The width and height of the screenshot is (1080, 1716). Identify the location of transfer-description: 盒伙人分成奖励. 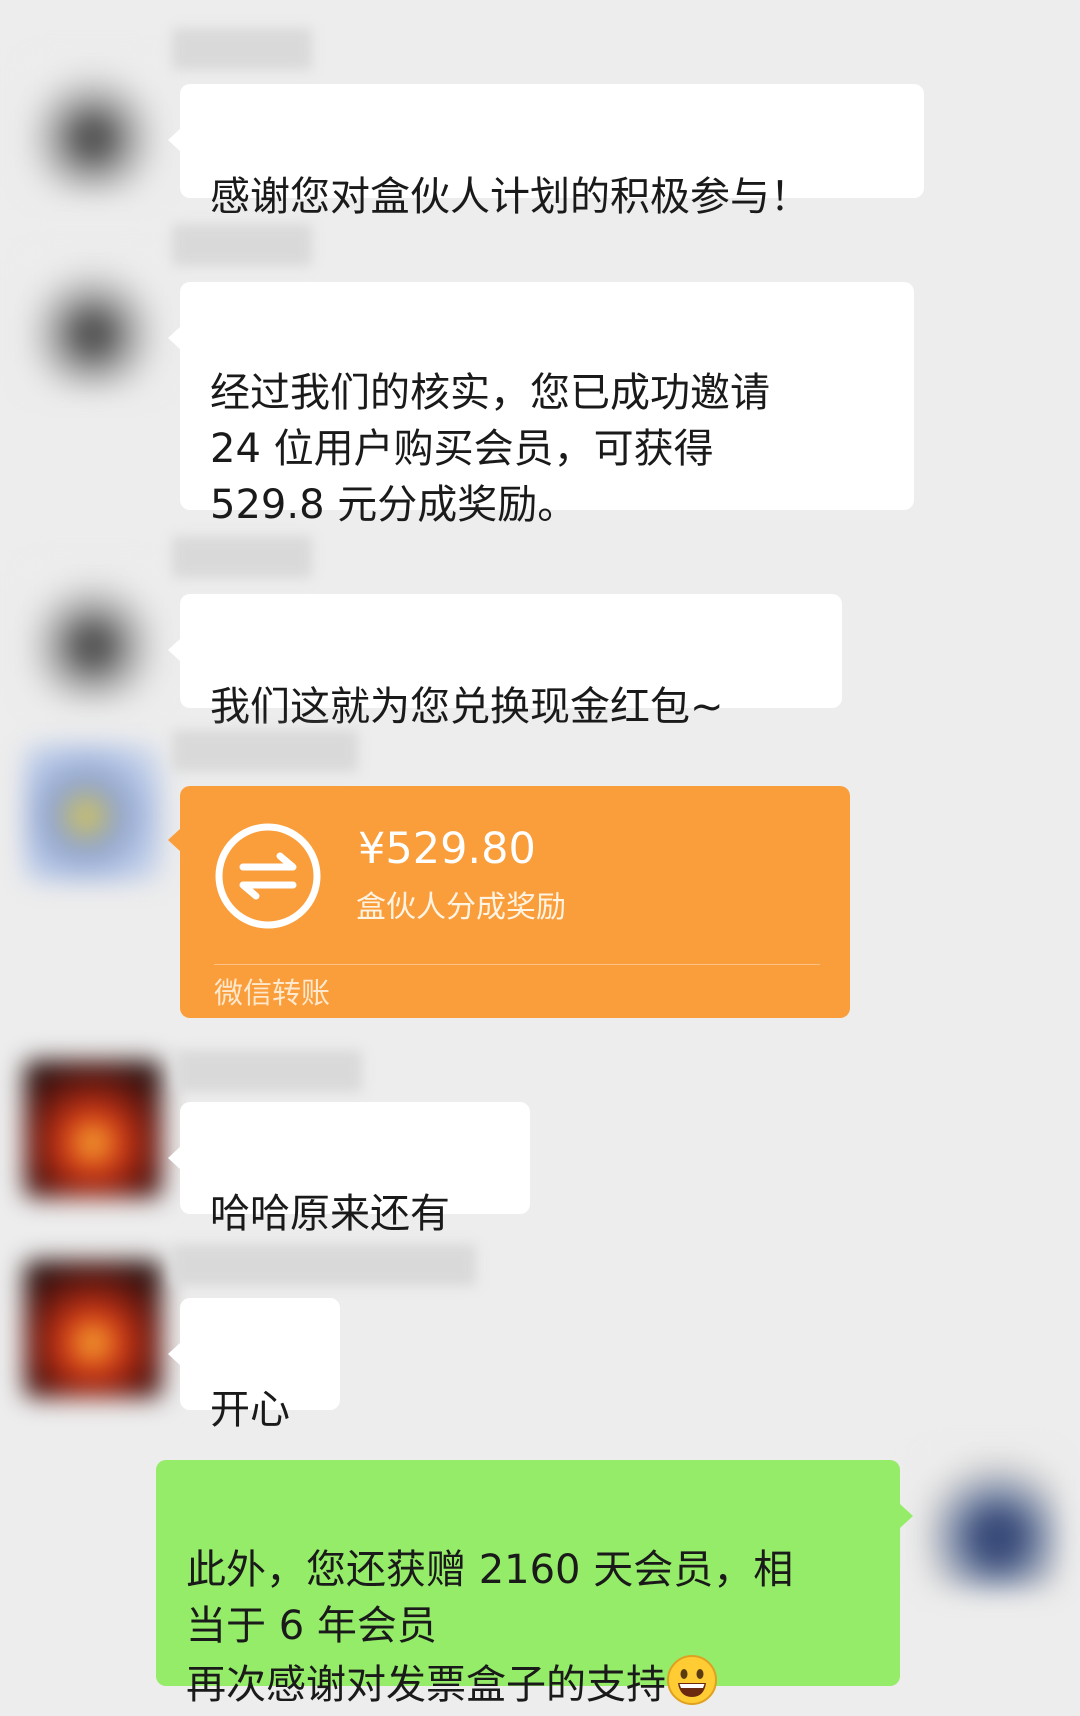
(461, 907).